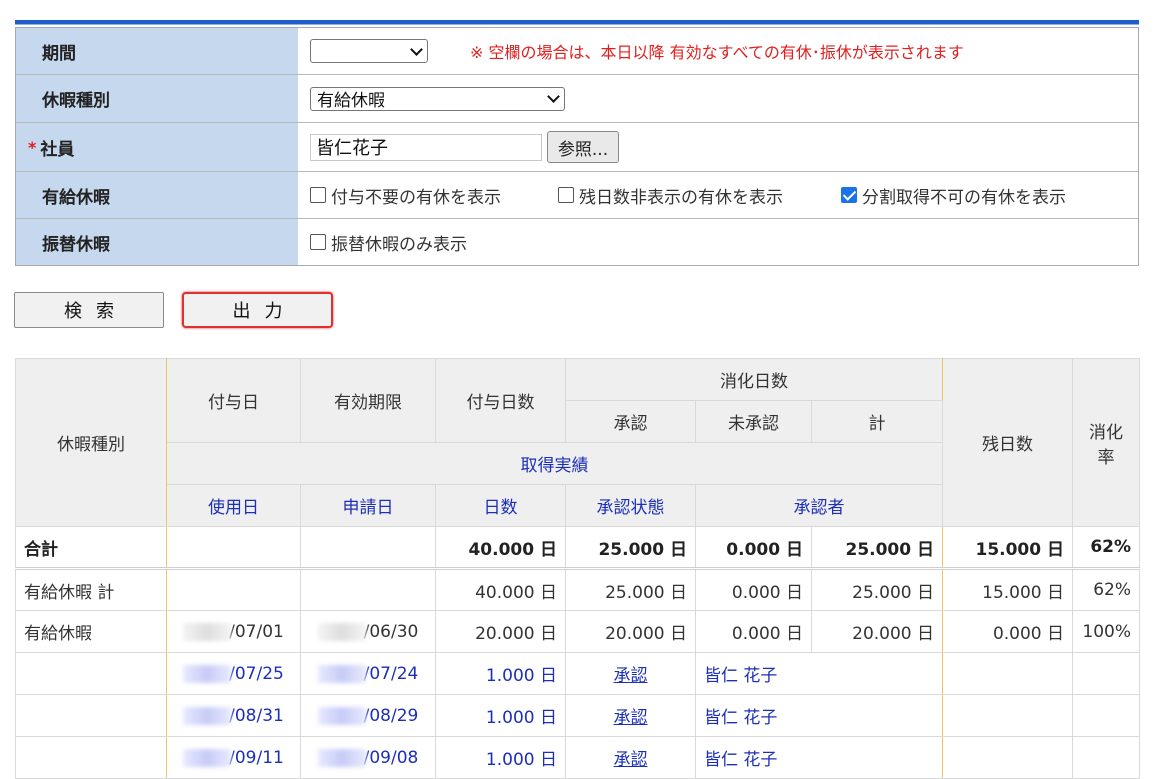  I want to click on period-select, so click(369, 51).